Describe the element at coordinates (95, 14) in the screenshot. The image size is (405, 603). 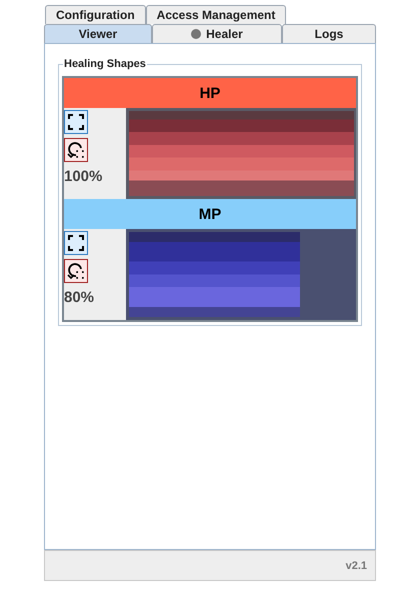
I see `tab: Configuration` at that location.